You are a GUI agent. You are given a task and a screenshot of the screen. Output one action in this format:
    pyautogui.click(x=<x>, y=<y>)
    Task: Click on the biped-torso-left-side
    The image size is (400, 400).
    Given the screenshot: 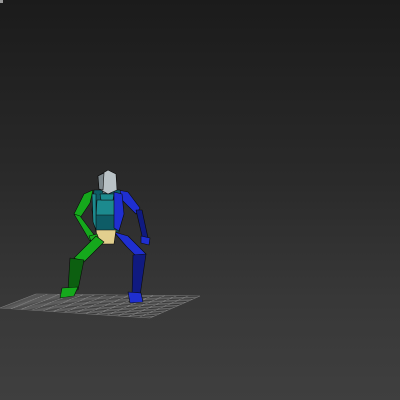 What is the action you would take?
    pyautogui.click(x=94, y=212)
    